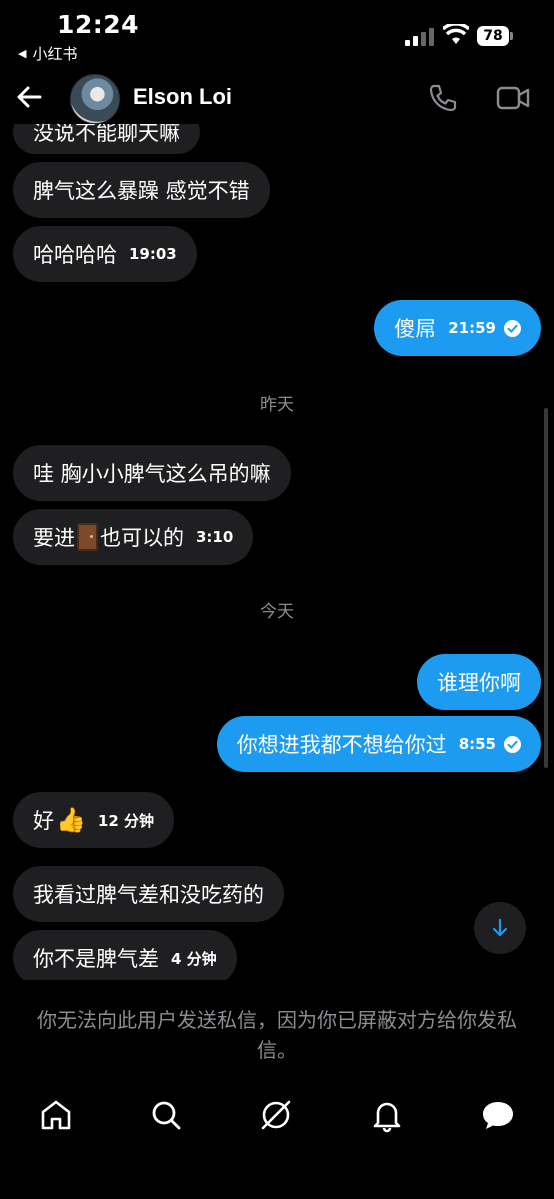 The image size is (554, 1199). I want to click on message-text: 哈哈哈哈, so click(75, 255).